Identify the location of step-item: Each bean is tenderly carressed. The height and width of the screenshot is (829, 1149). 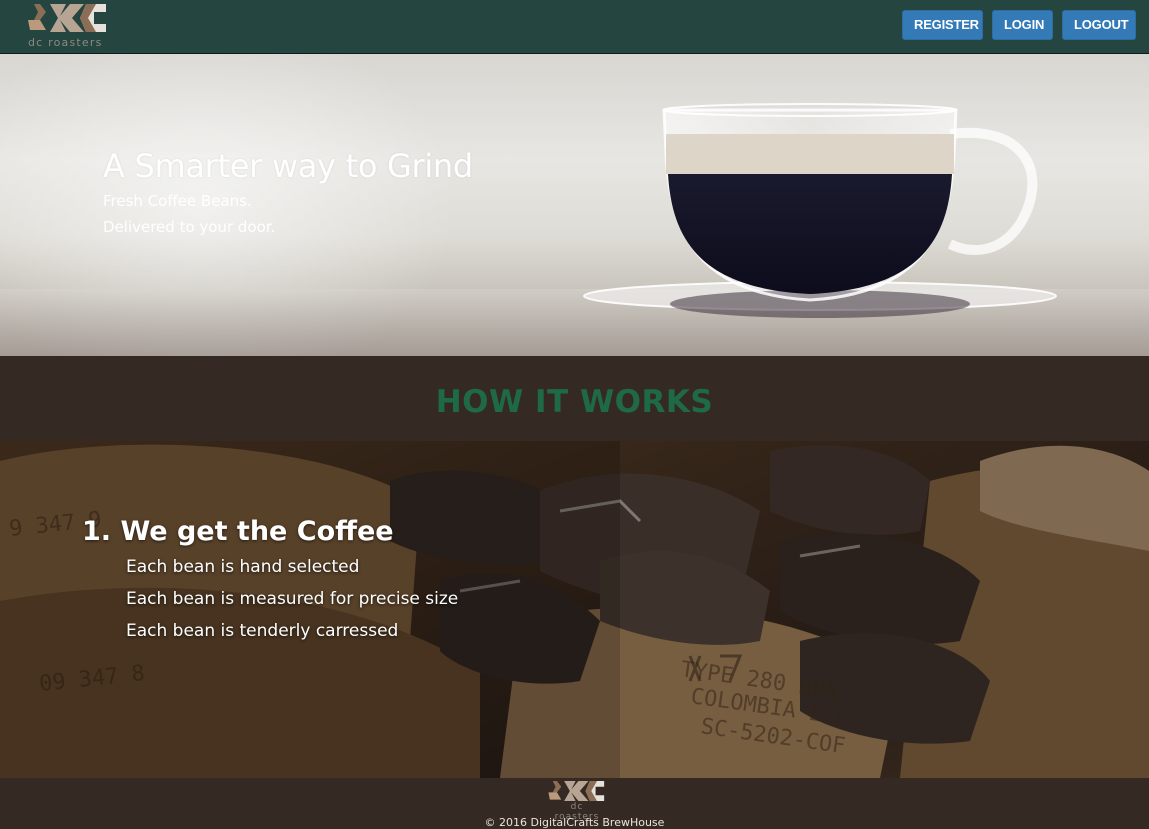
(262, 631).